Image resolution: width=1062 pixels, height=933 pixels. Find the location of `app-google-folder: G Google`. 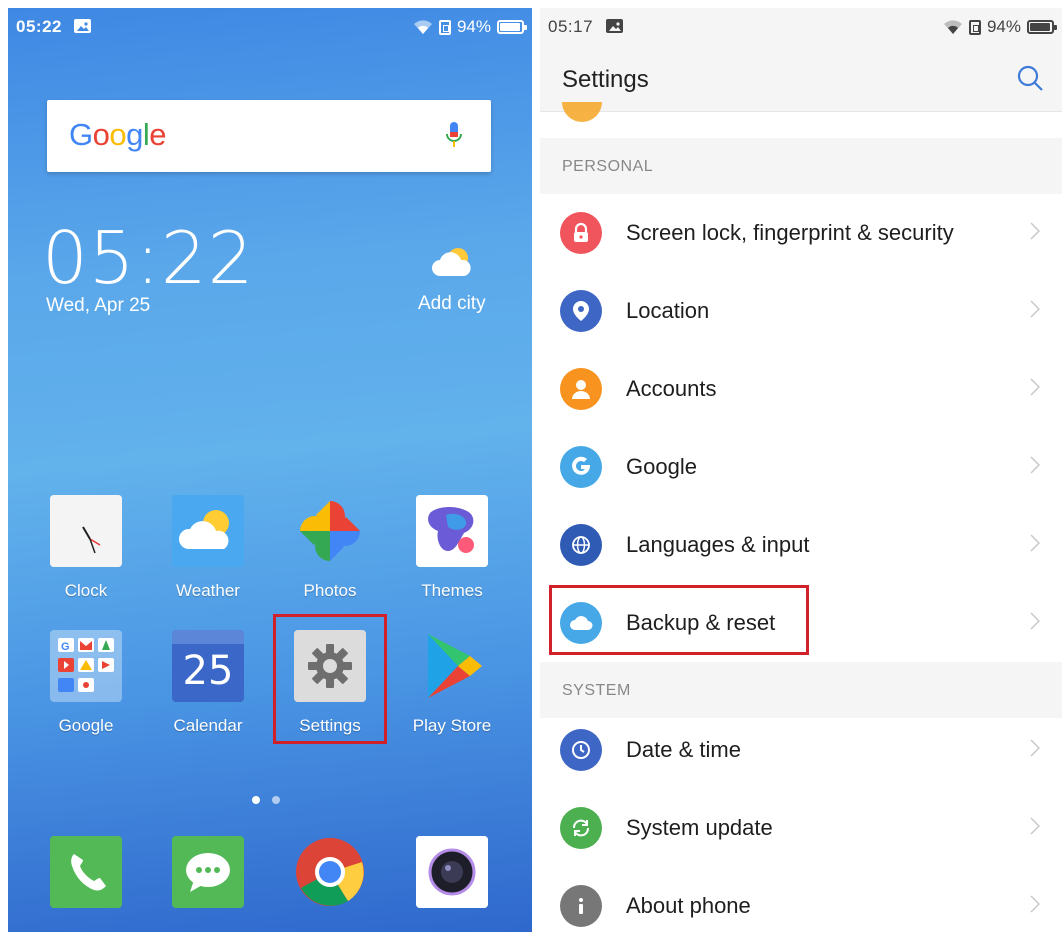

app-google-folder: G Google is located at coordinates (86, 683).